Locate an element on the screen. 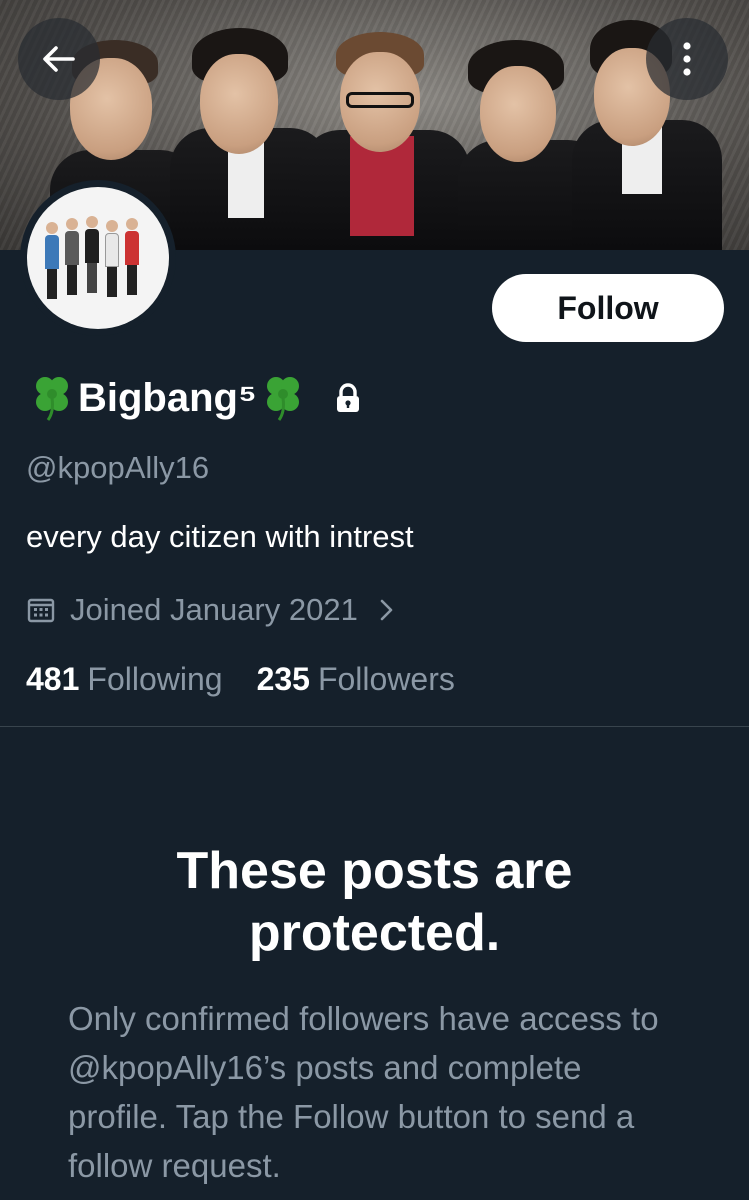 The width and height of the screenshot is (749, 1200). joined-date: Joined January 2021 is located at coordinates (211, 610).